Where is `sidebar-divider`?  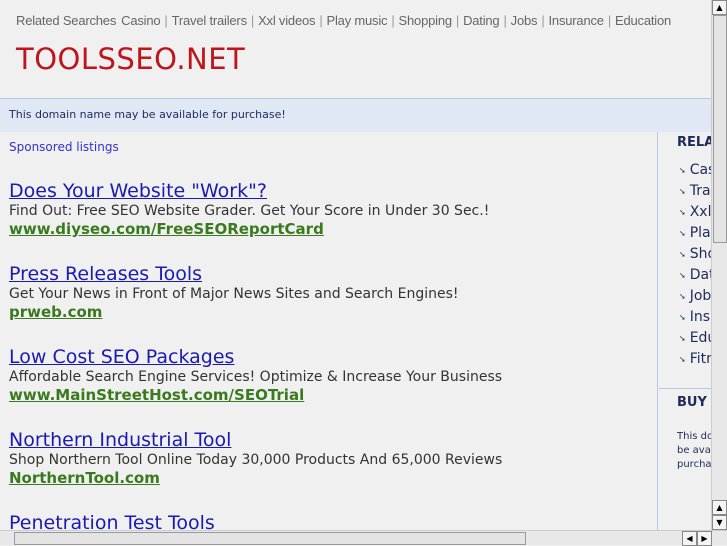
sidebar-divider is located at coordinates (685, 388).